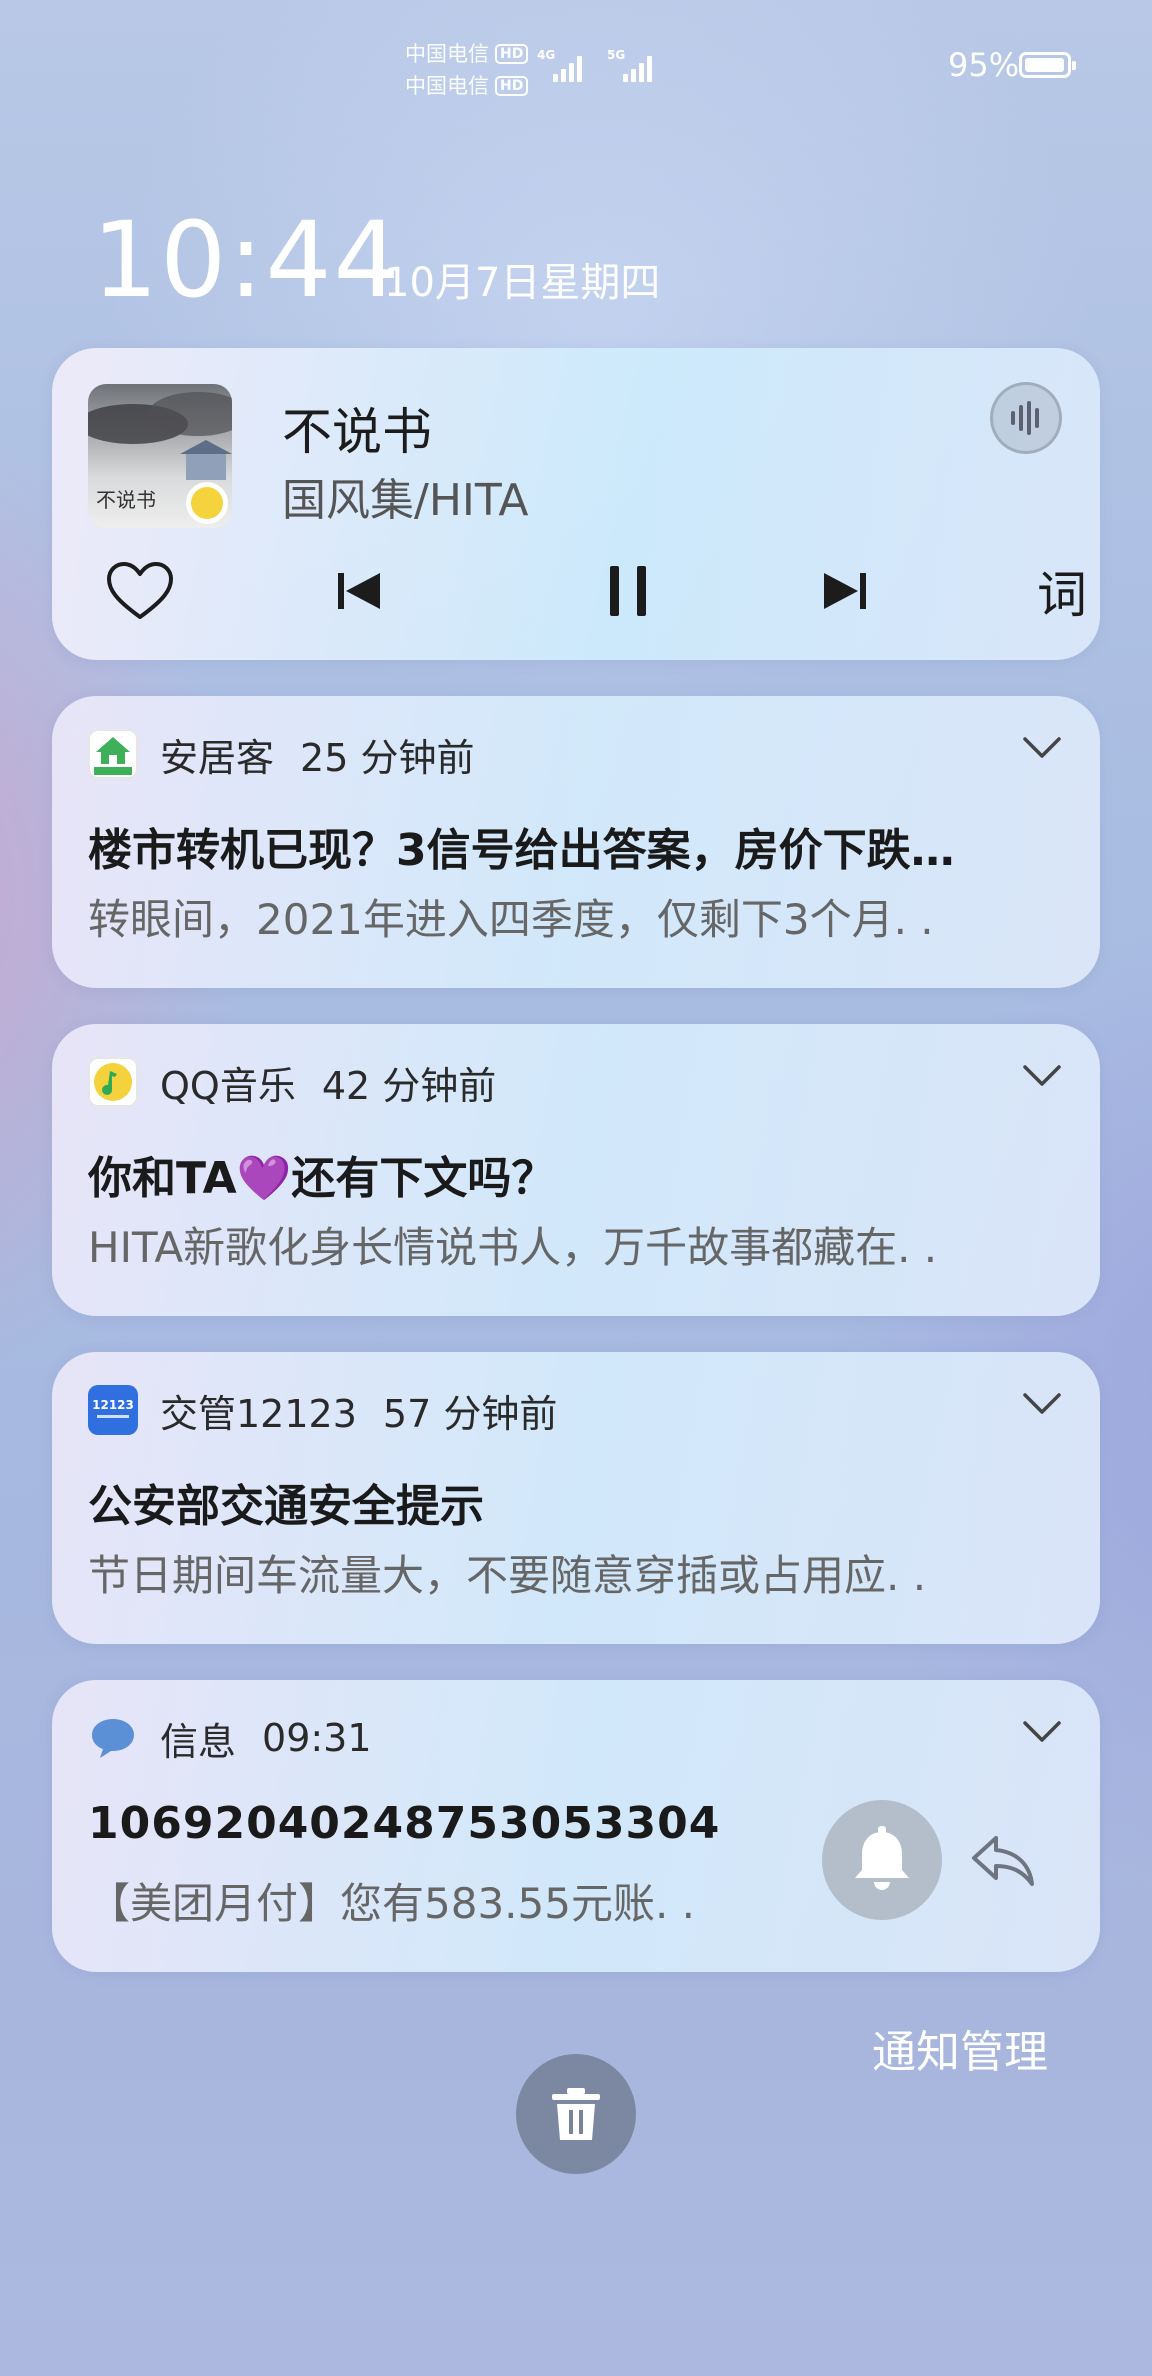 This screenshot has width=1152, height=2376. Describe the element at coordinates (597, 65) in the screenshot. I see `signal-indicators: 4G 5G` at that location.